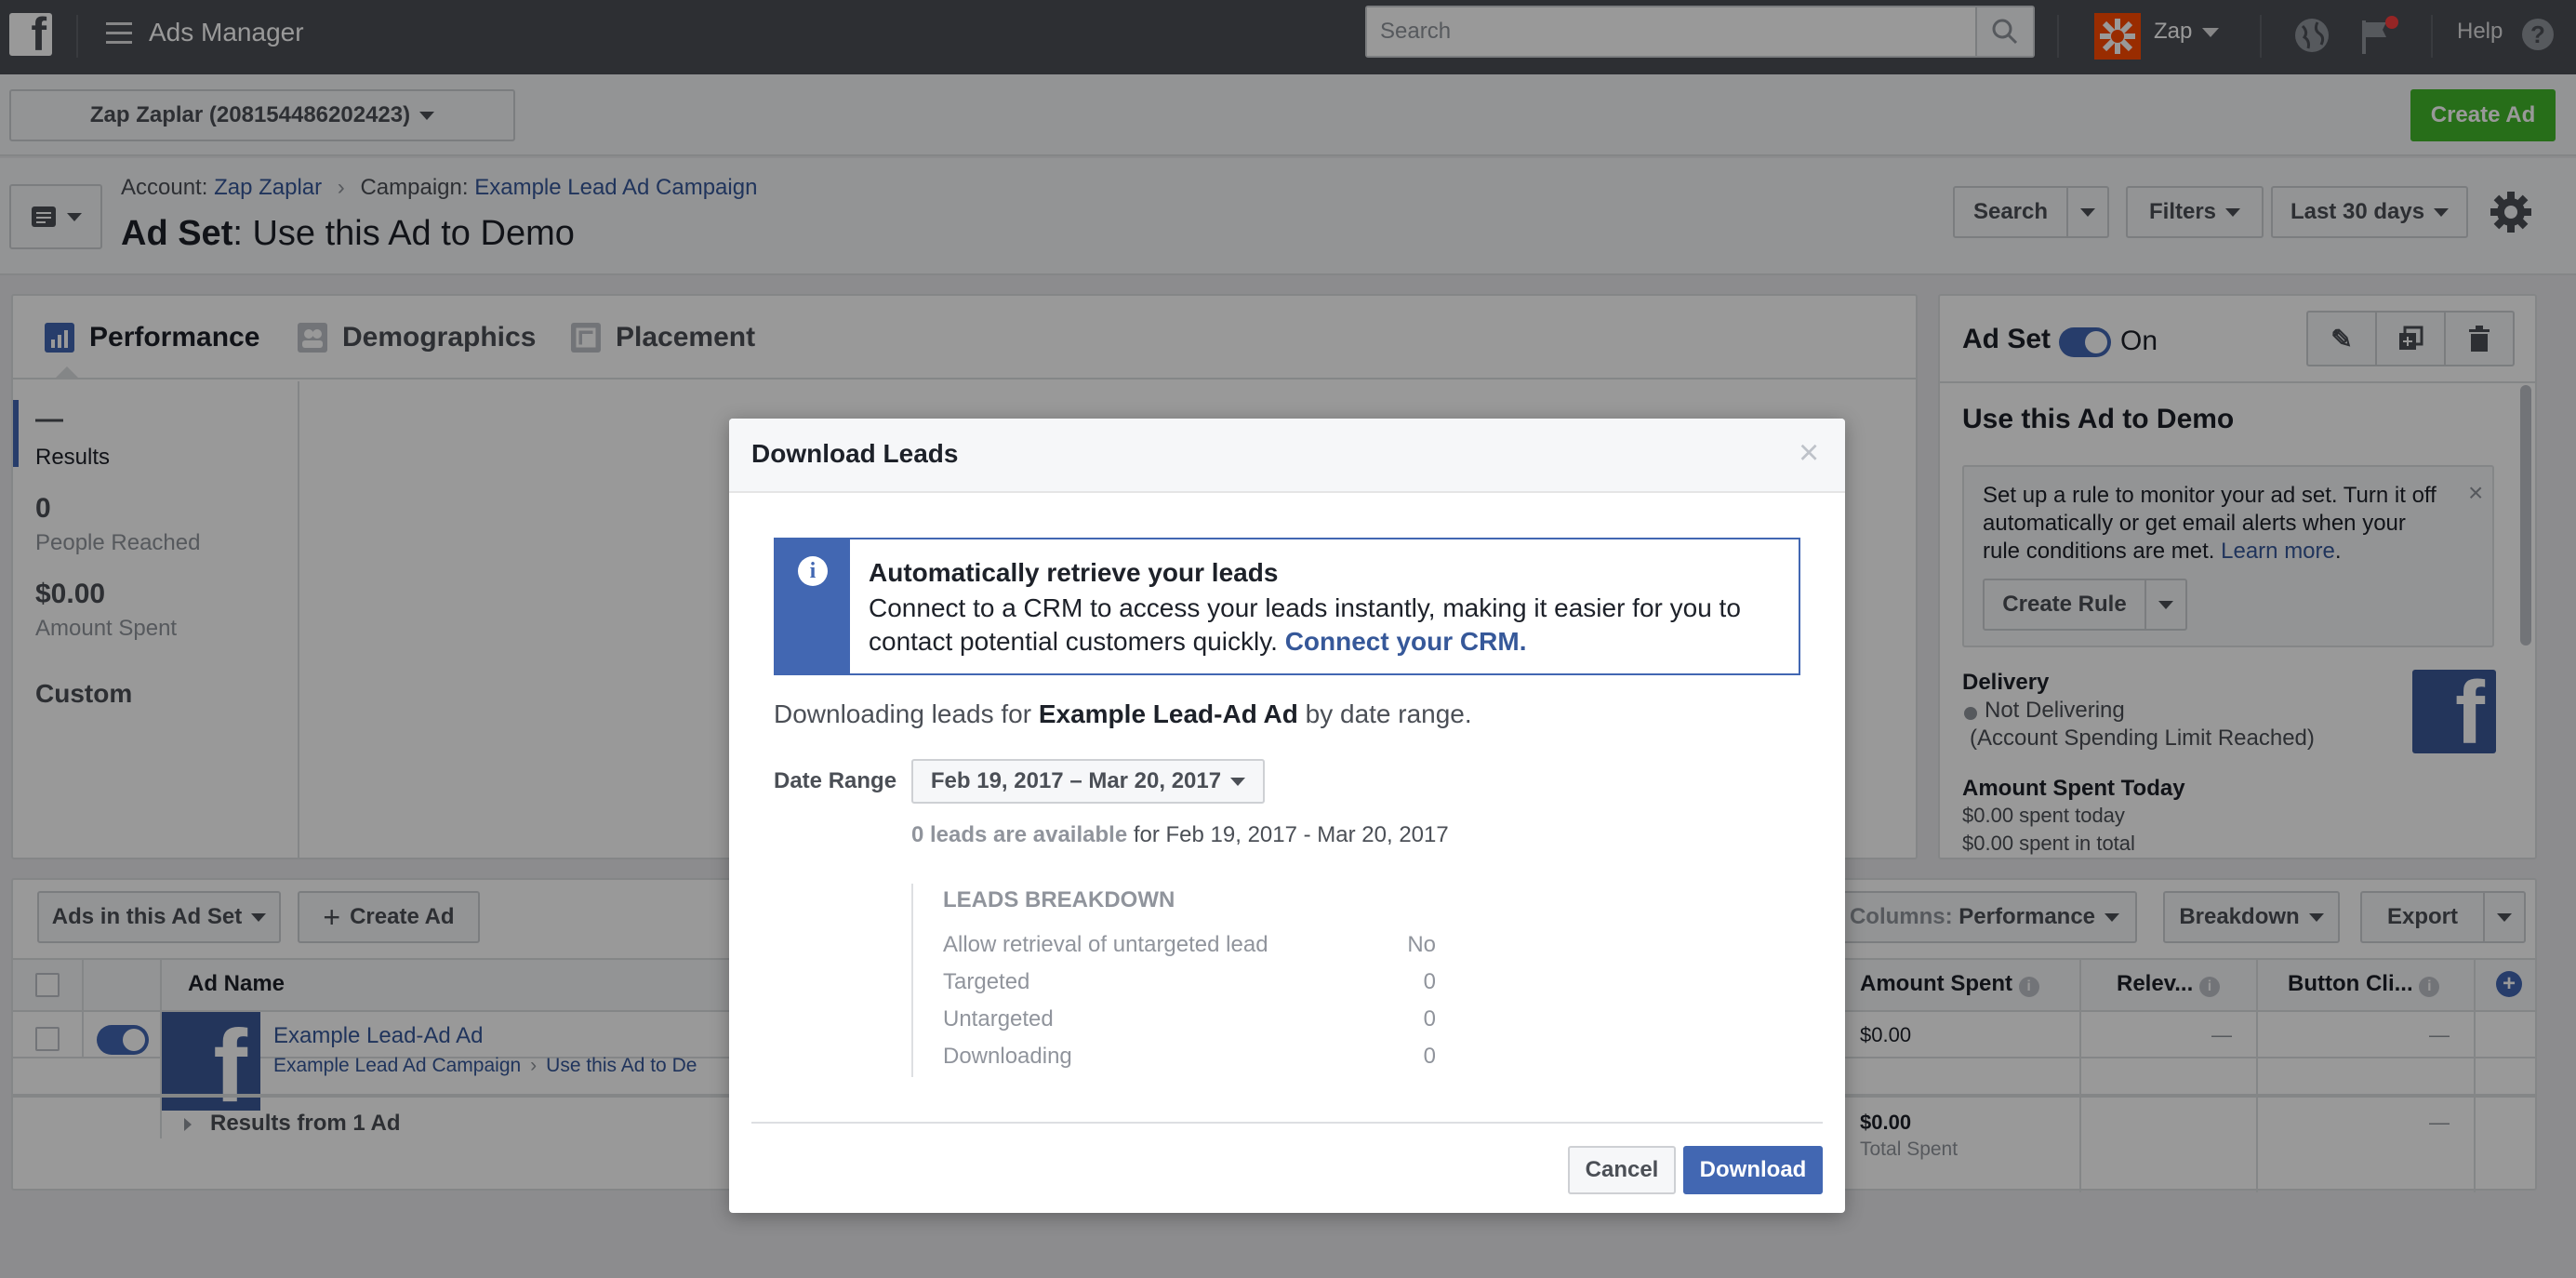  What do you see at coordinates (1809, 453) in the screenshot?
I see `close-icon: ×` at bounding box center [1809, 453].